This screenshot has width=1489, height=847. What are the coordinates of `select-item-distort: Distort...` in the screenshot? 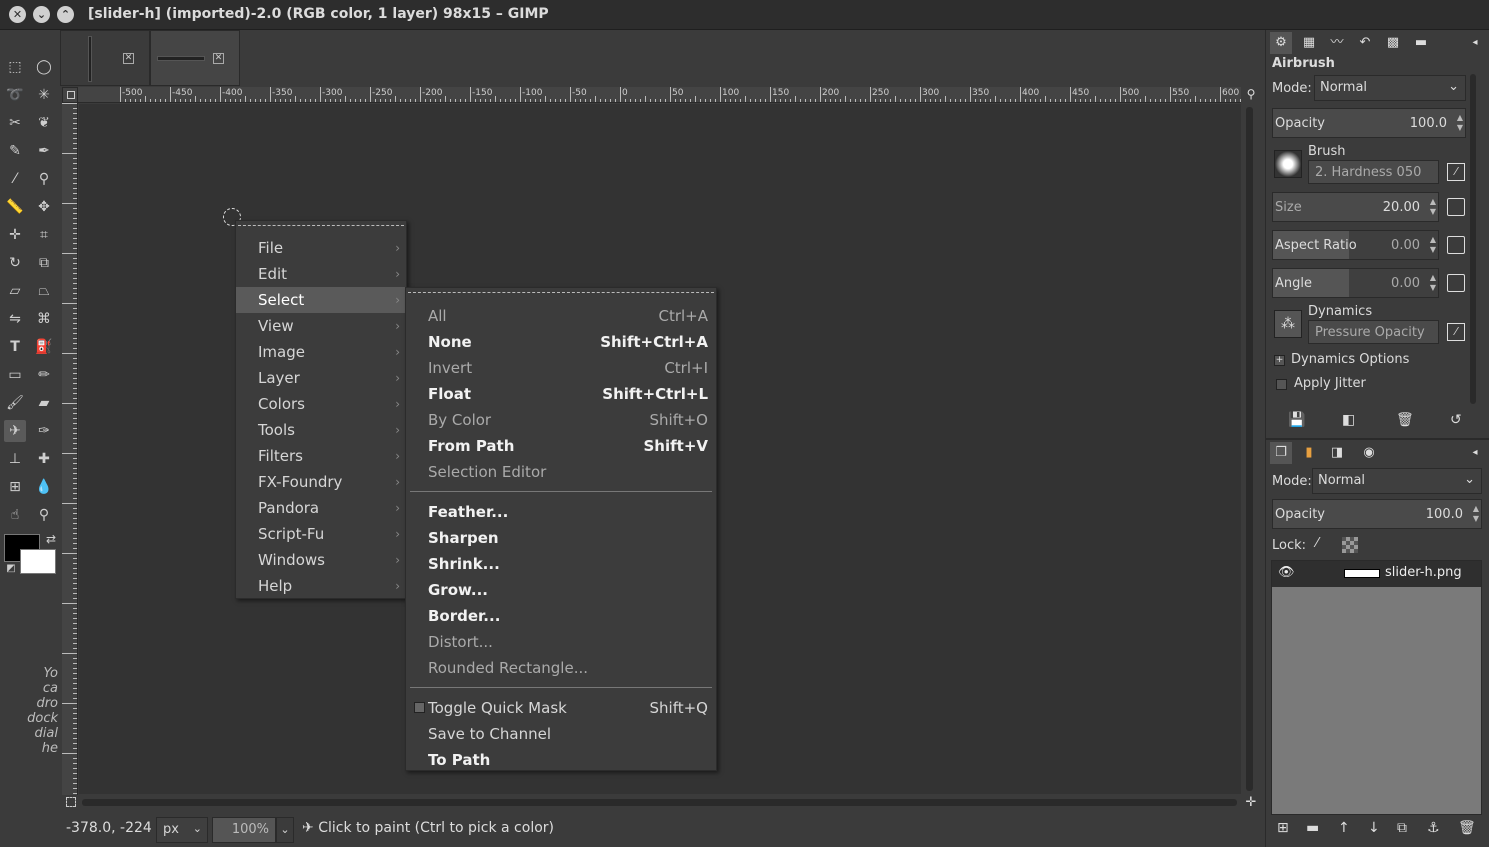 It's located at (561, 642).